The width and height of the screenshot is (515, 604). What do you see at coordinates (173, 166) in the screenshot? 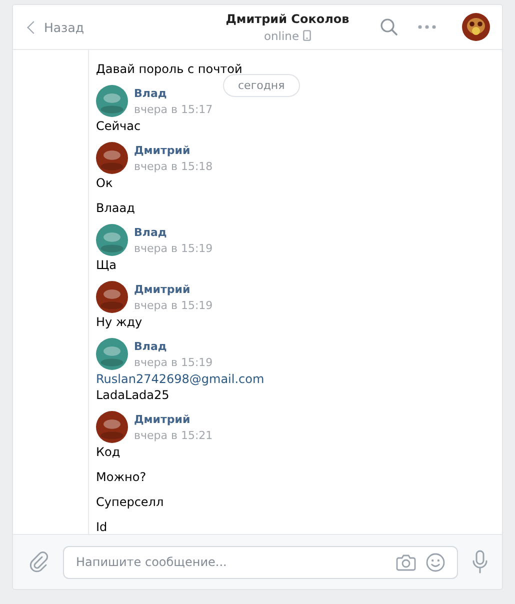
I see `message-time: вчера в 15:18` at bounding box center [173, 166].